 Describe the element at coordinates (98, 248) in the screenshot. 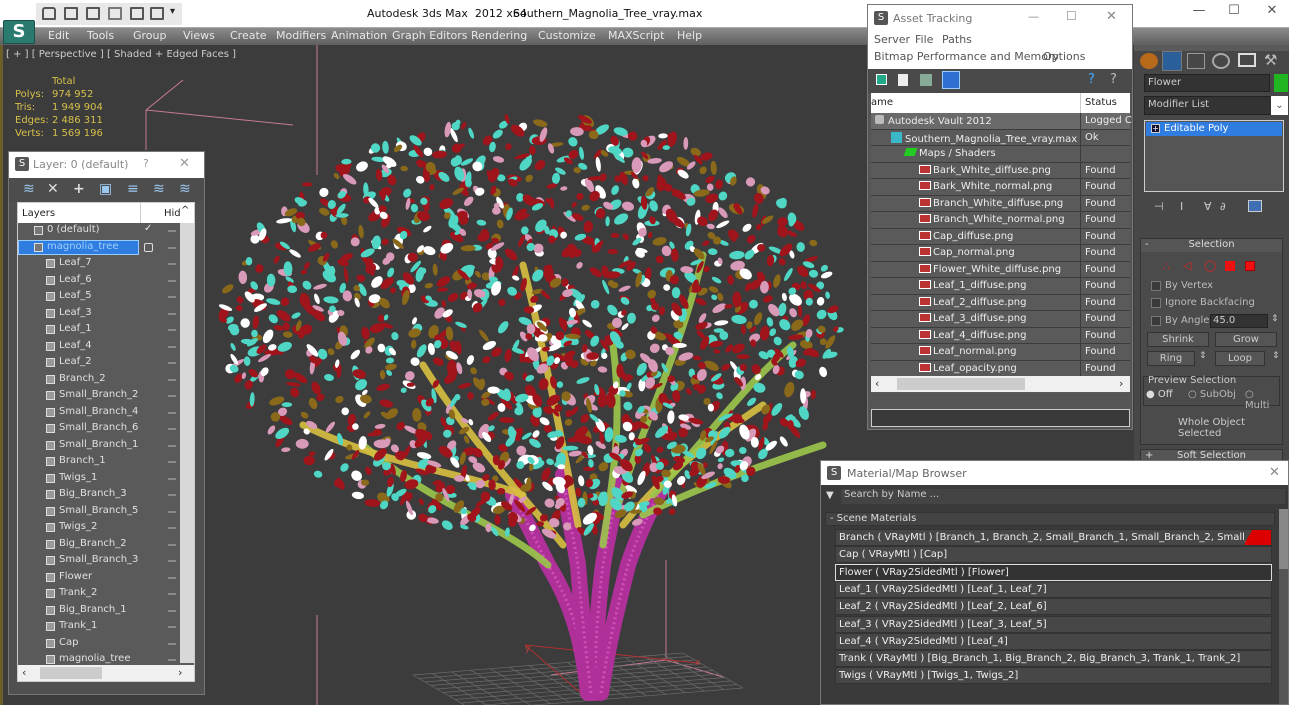

I see `layer-row: magnolia_tree` at that location.